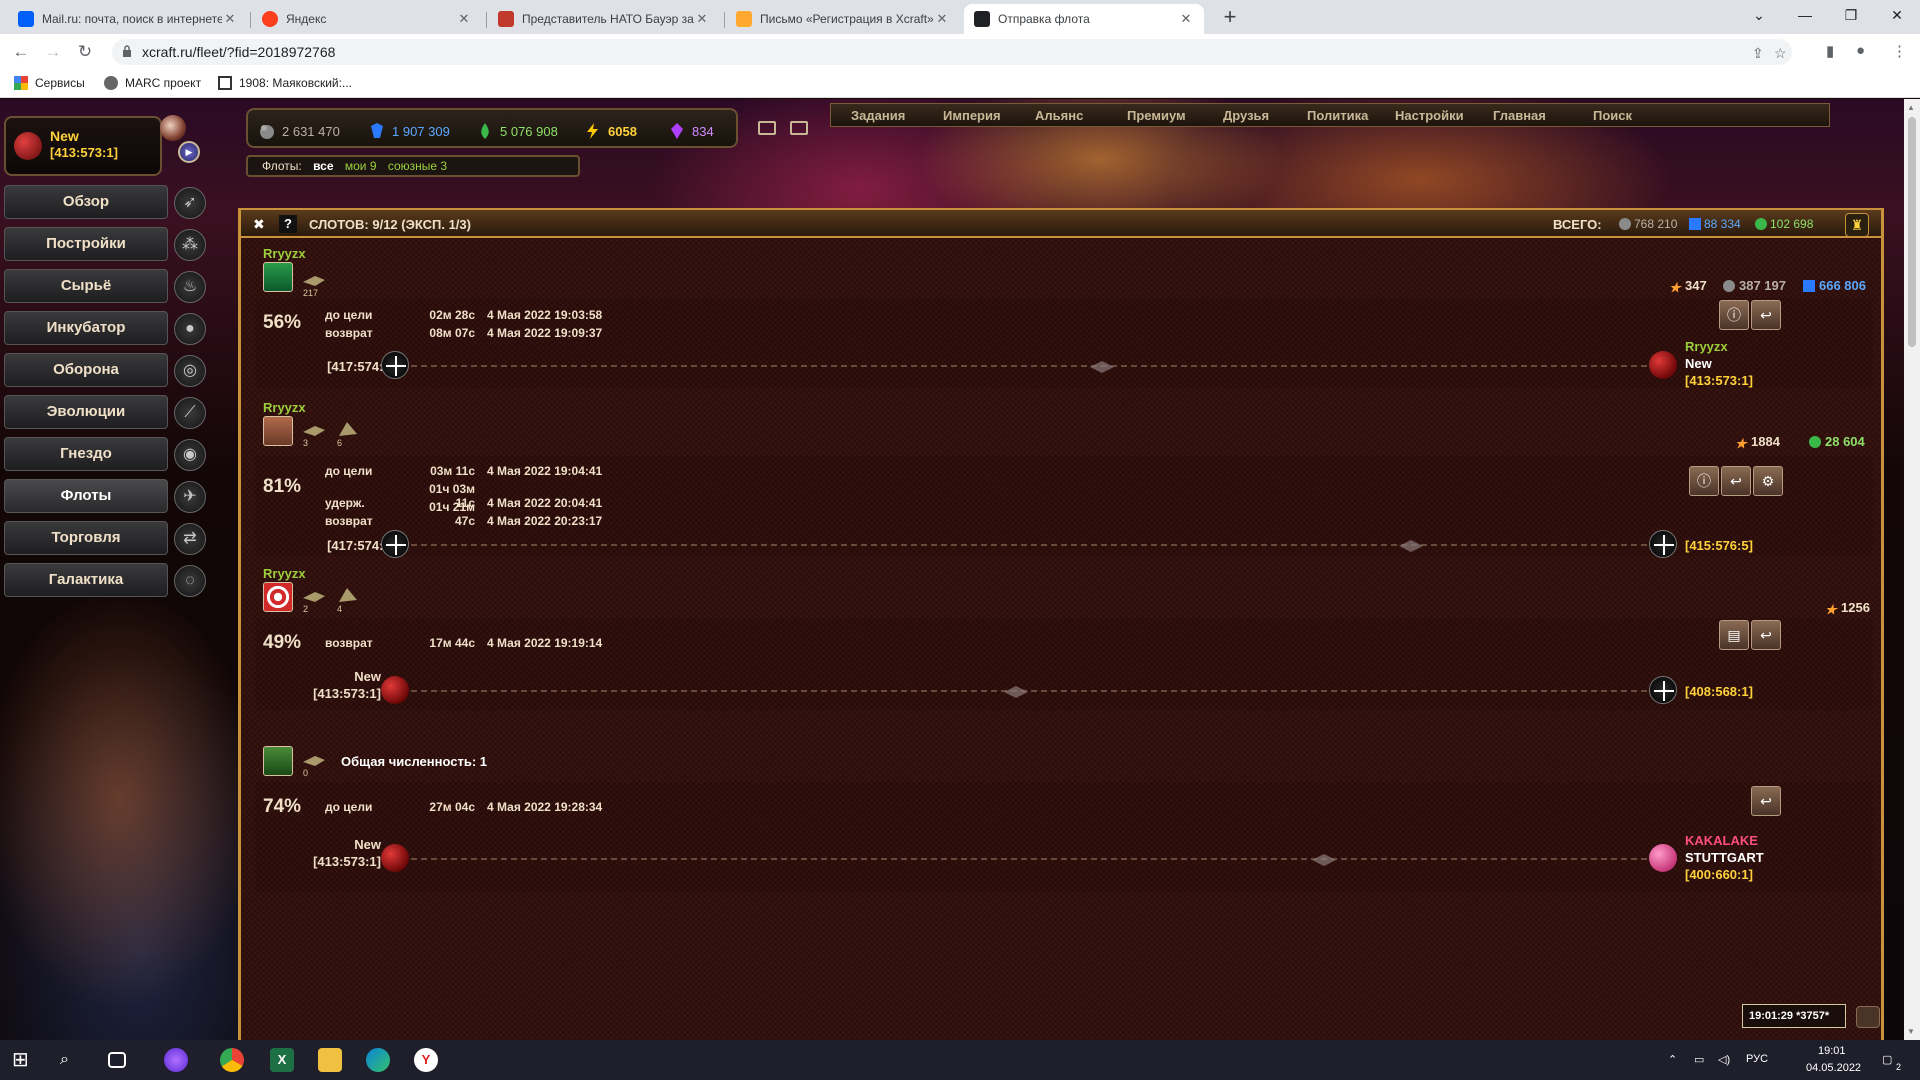 The width and height of the screenshot is (1920, 1080). I want to click on moon-icon, so click(173, 128).